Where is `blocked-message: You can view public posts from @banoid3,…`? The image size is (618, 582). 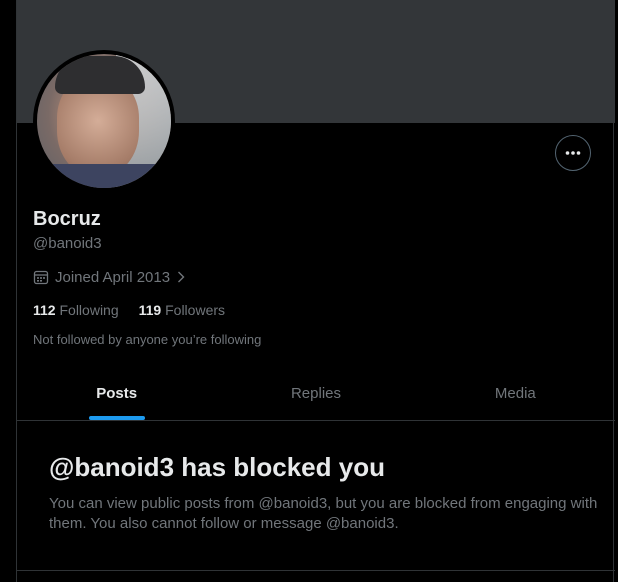 blocked-message: You can view public posts from @banoid3,… is located at coordinates (323, 513).